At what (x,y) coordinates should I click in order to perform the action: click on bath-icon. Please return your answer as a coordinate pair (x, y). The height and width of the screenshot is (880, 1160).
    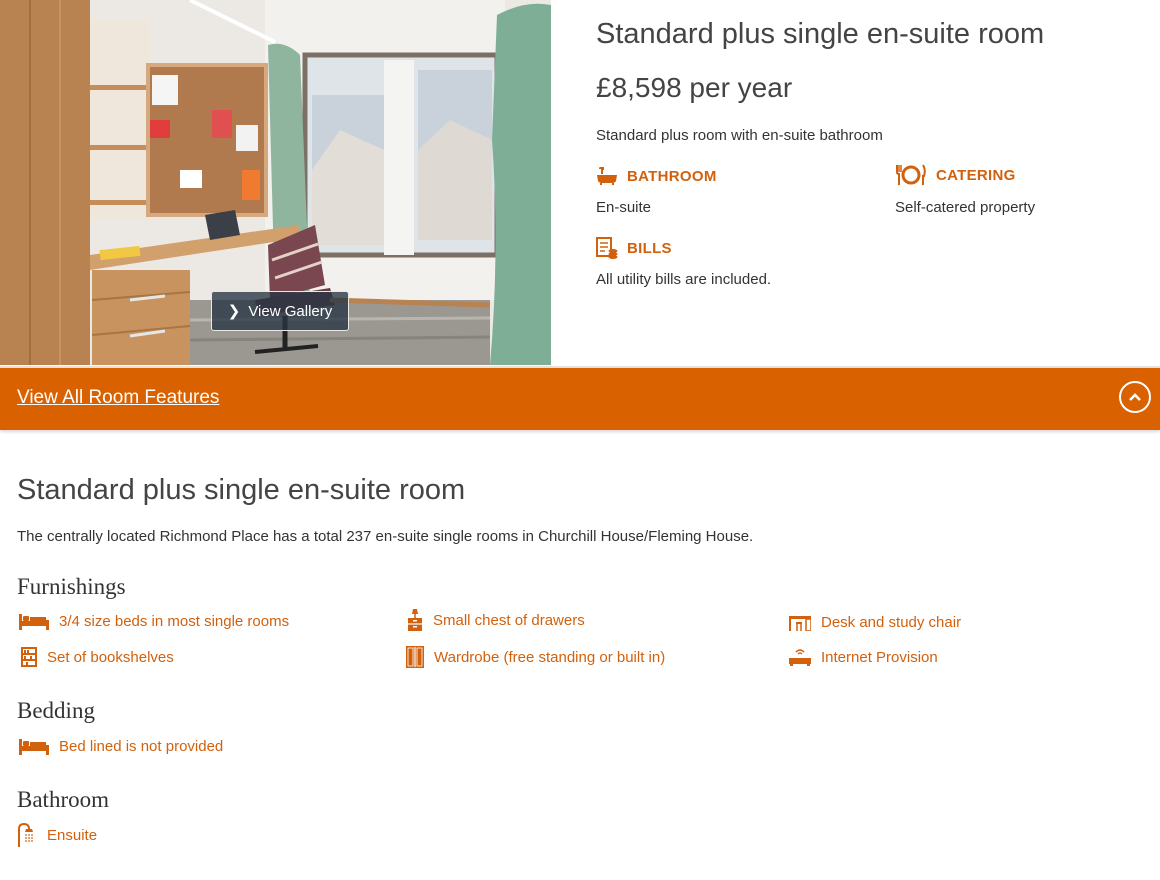
    Looking at the image, I should click on (607, 176).